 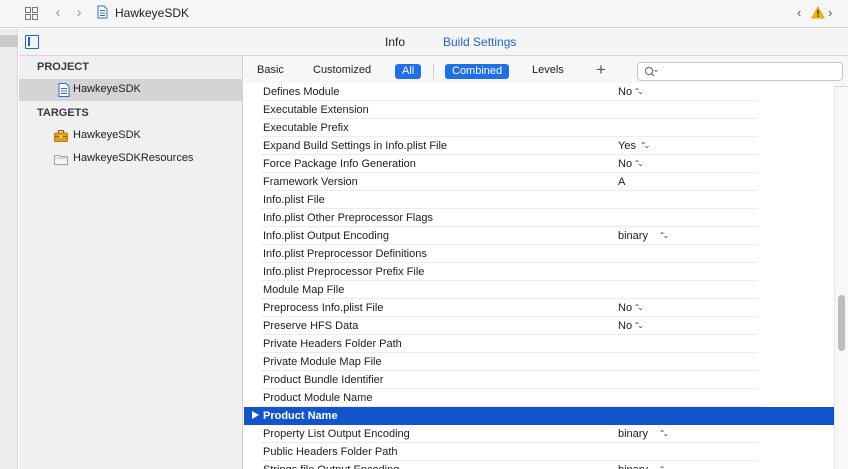 What do you see at coordinates (539, 308) in the screenshot?
I see `setting-row: Preprocess Info.plist File No ⌃⌄` at bounding box center [539, 308].